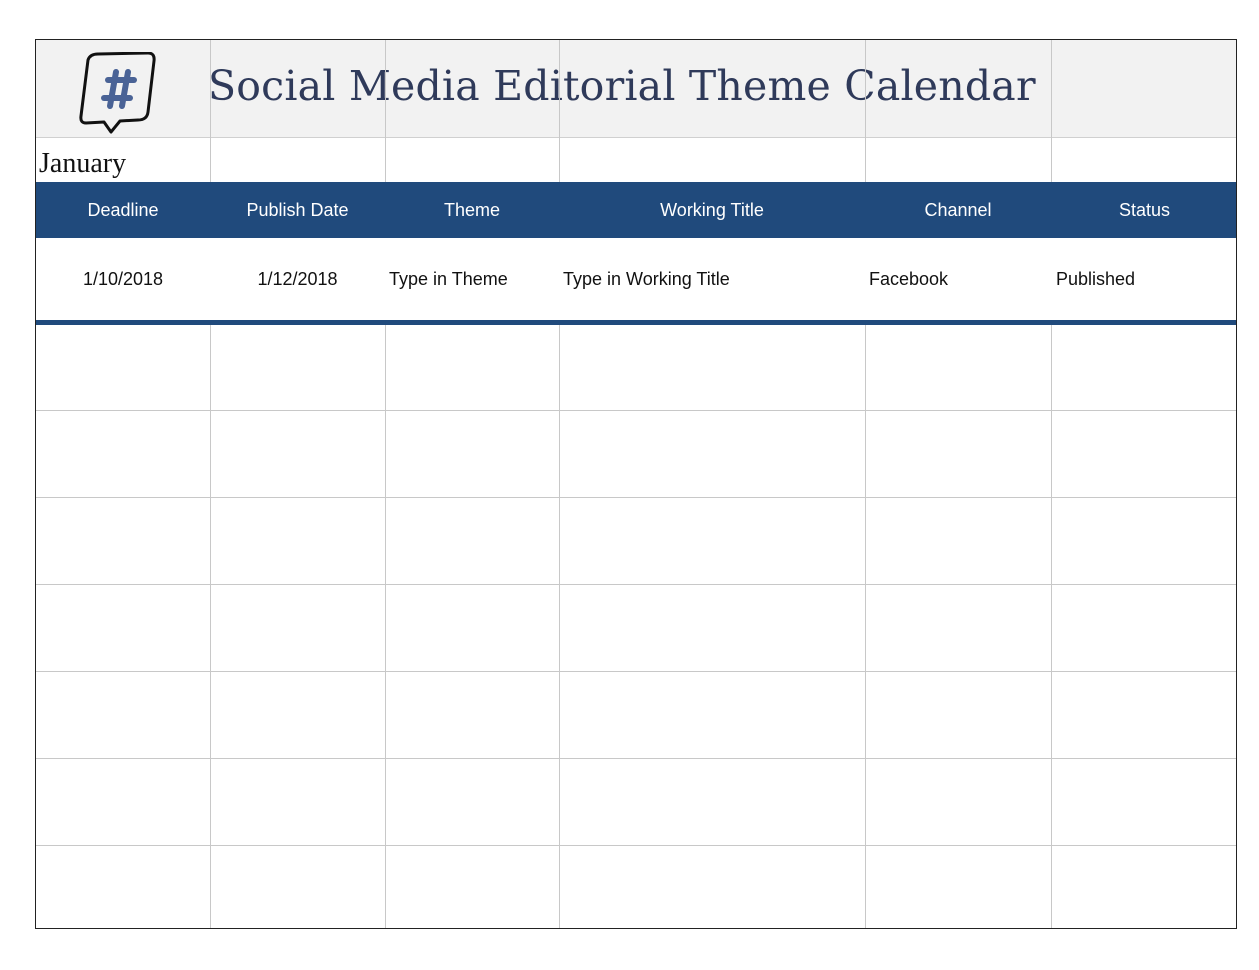 The image size is (1259, 970). What do you see at coordinates (297, 210) in the screenshot?
I see `column-header-publish-date: Publish Date` at bounding box center [297, 210].